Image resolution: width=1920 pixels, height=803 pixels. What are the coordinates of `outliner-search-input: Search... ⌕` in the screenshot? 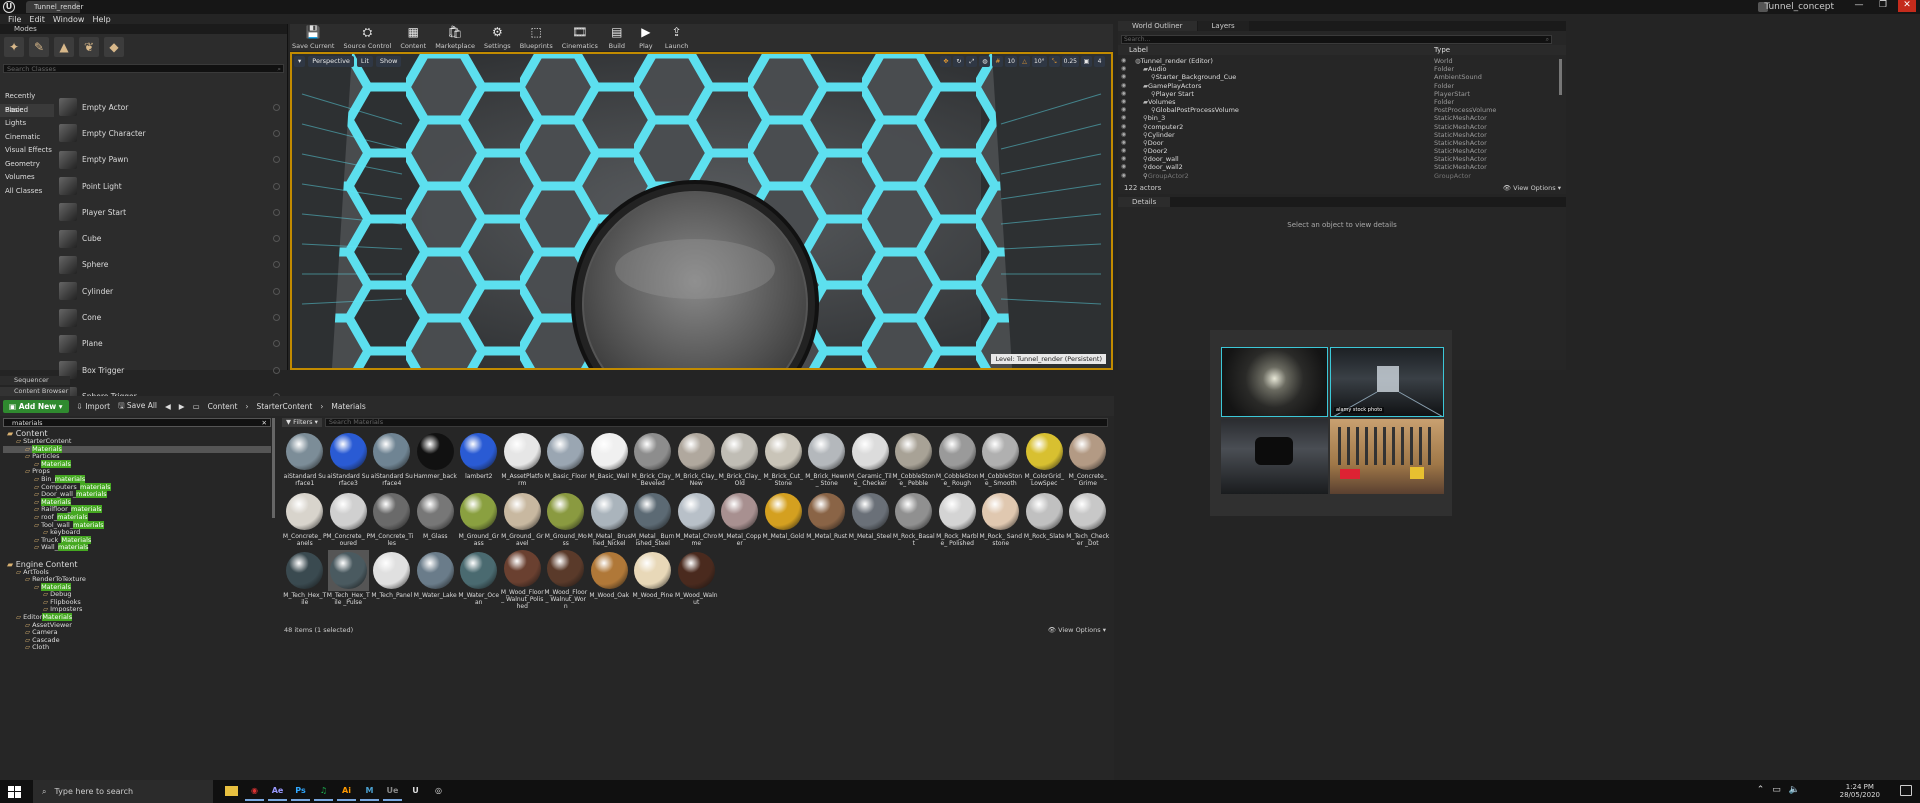 It's located at (1336, 39).